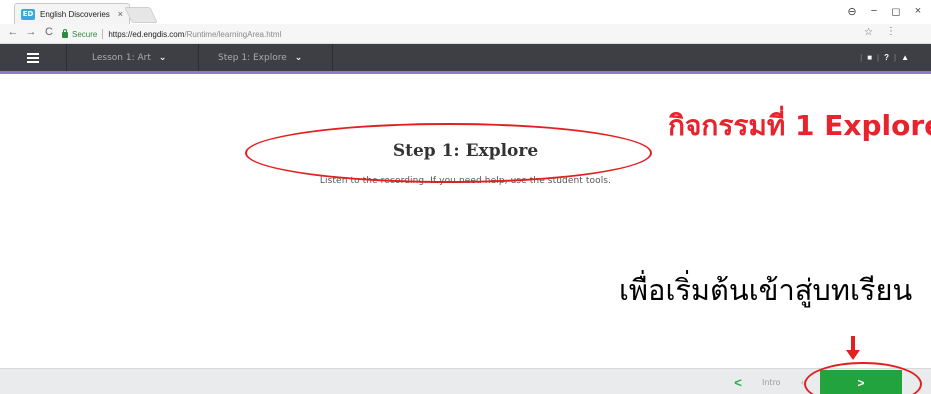 Image resolution: width=931 pixels, height=394 pixels. What do you see at coordinates (799, 125) in the screenshot?
I see `annotation-activity-label: กิจกรรมที่ 1 Explore` at bounding box center [799, 125].